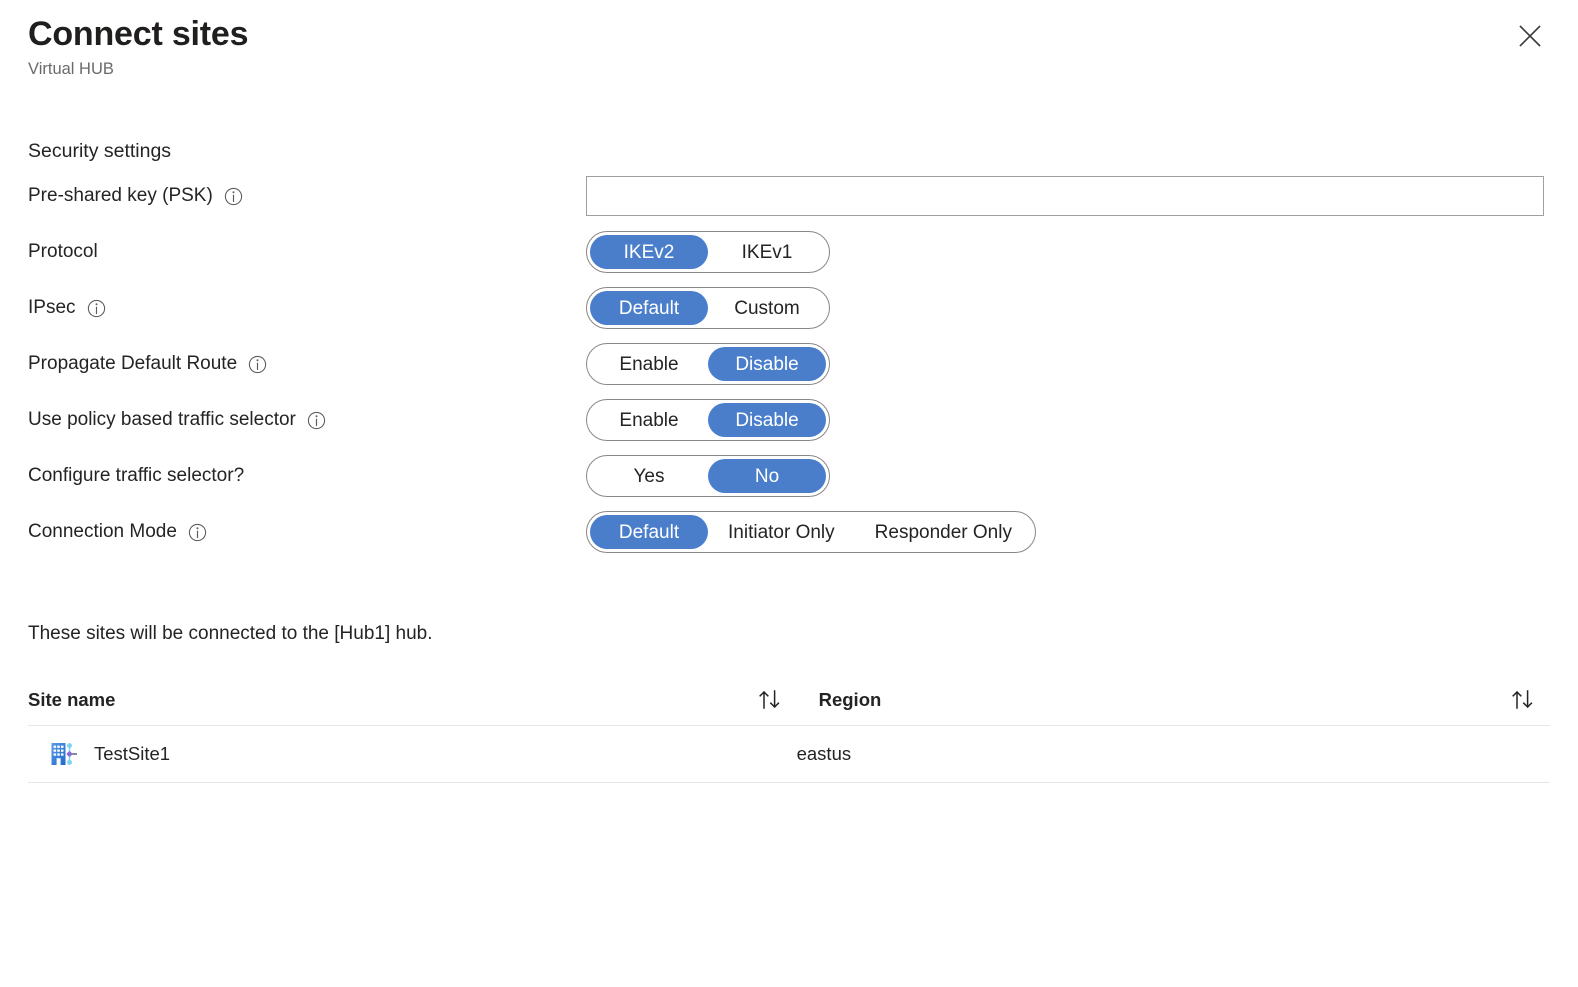 This screenshot has height=987, width=1578. Describe the element at coordinates (120, 195) in the screenshot. I see `label-psk-text: Pre-shared key (PSK)` at that location.